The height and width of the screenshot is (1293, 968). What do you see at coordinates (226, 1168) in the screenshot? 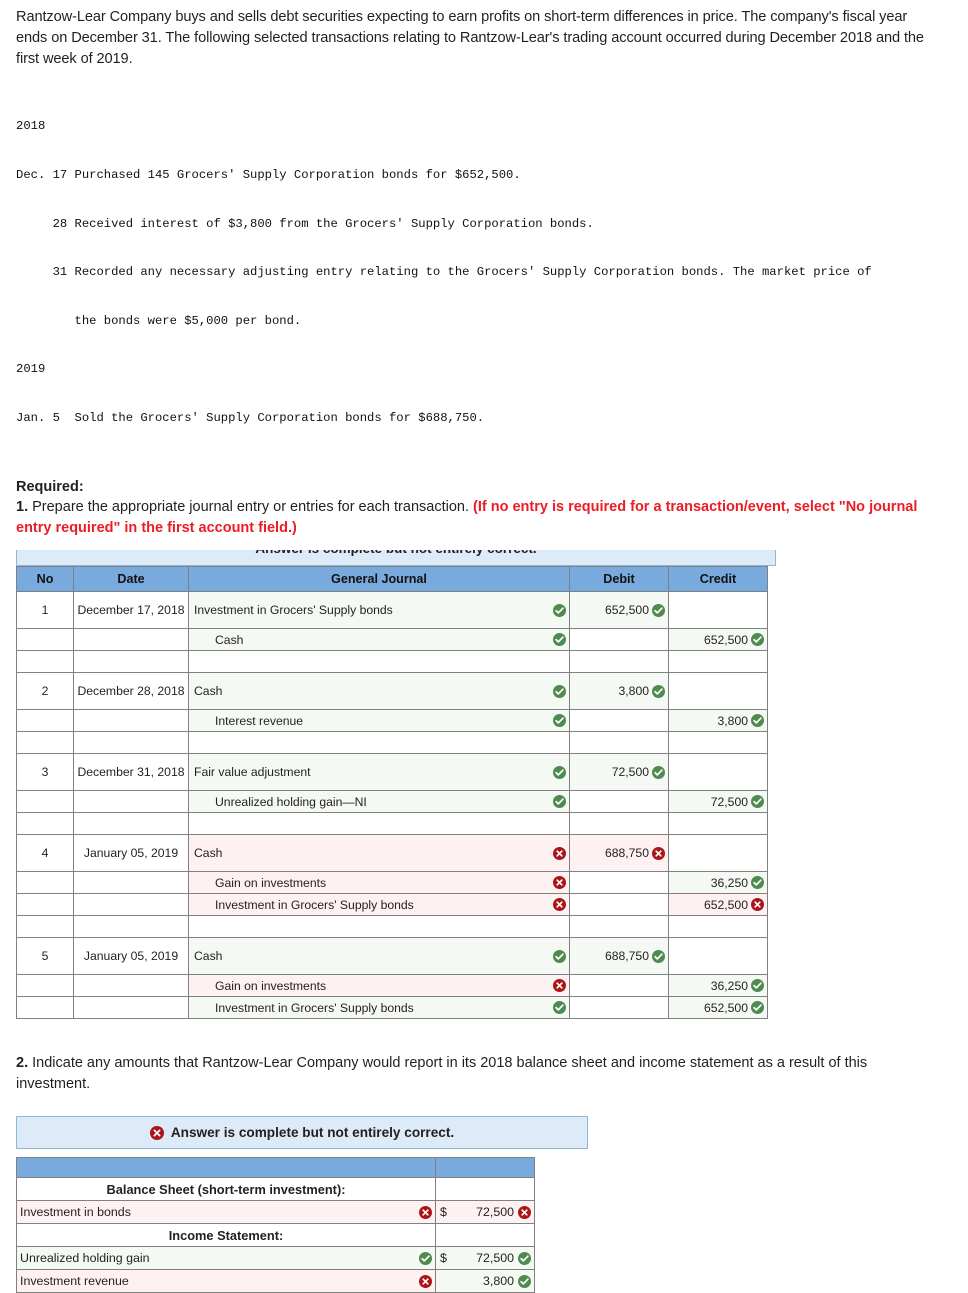
I see `balance-header-label-cell` at bounding box center [226, 1168].